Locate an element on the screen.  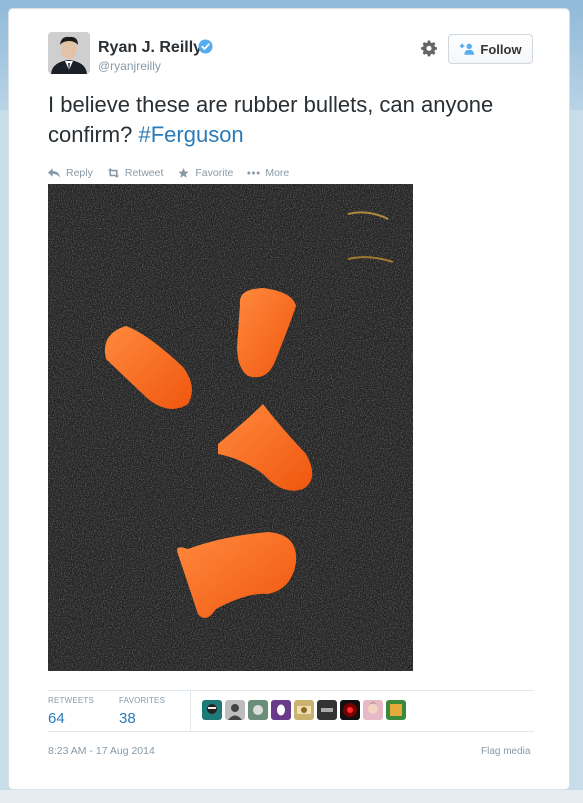
retweet-icon is located at coordinates (113, 173).